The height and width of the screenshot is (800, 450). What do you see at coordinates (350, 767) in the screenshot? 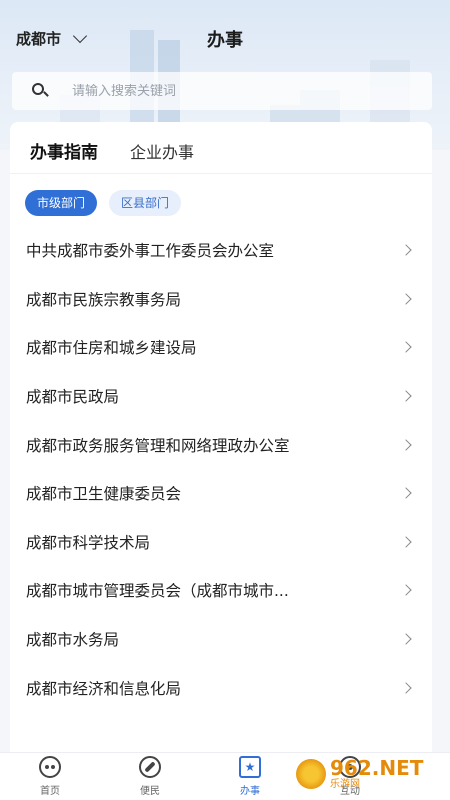
I see `radio-icon` at bounding box center [350, 767].